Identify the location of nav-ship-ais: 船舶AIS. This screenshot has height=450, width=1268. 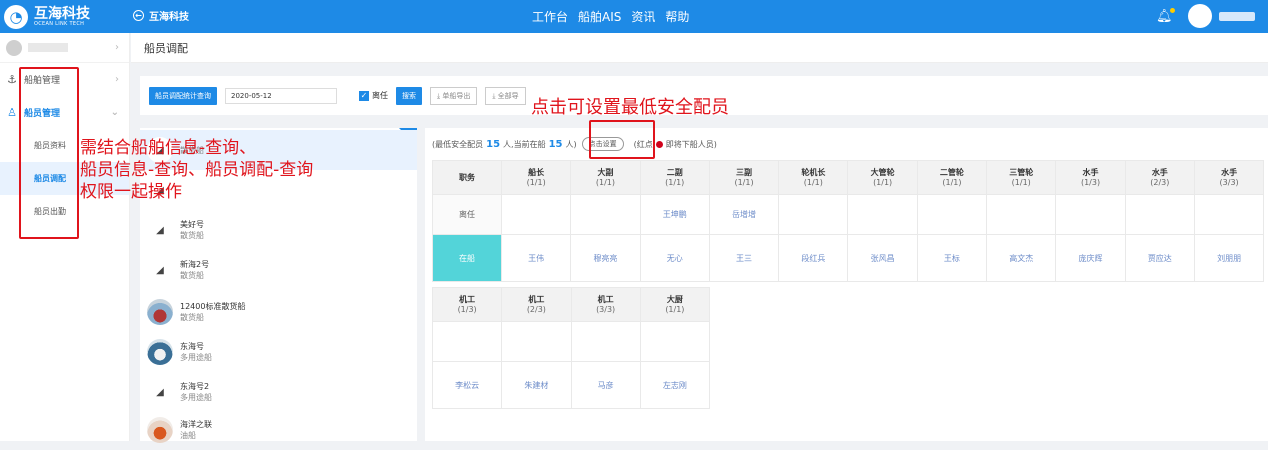
(599, 16).